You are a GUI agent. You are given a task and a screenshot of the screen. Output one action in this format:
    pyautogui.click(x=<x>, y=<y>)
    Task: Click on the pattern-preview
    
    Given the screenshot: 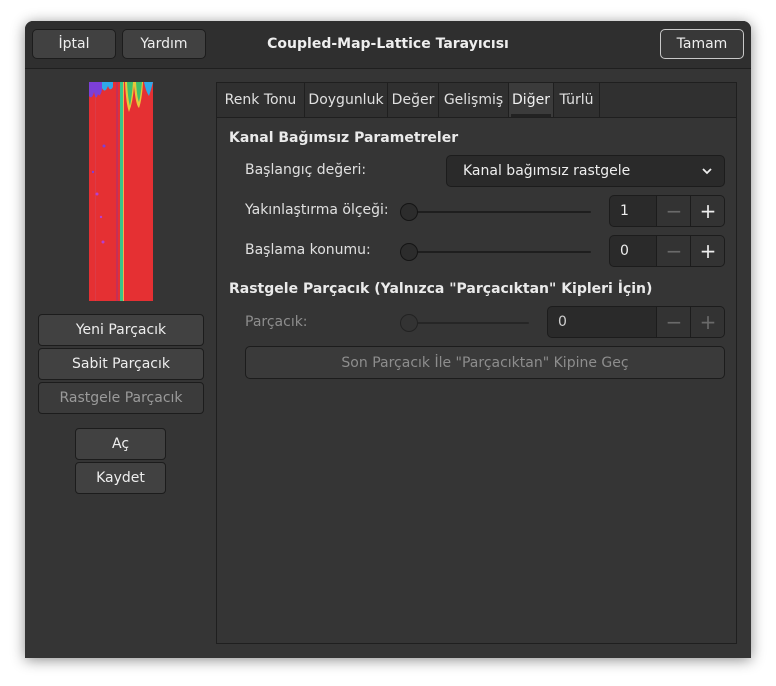 What is the action you would take?
    pyautogui.click(x=121, y=191)
    